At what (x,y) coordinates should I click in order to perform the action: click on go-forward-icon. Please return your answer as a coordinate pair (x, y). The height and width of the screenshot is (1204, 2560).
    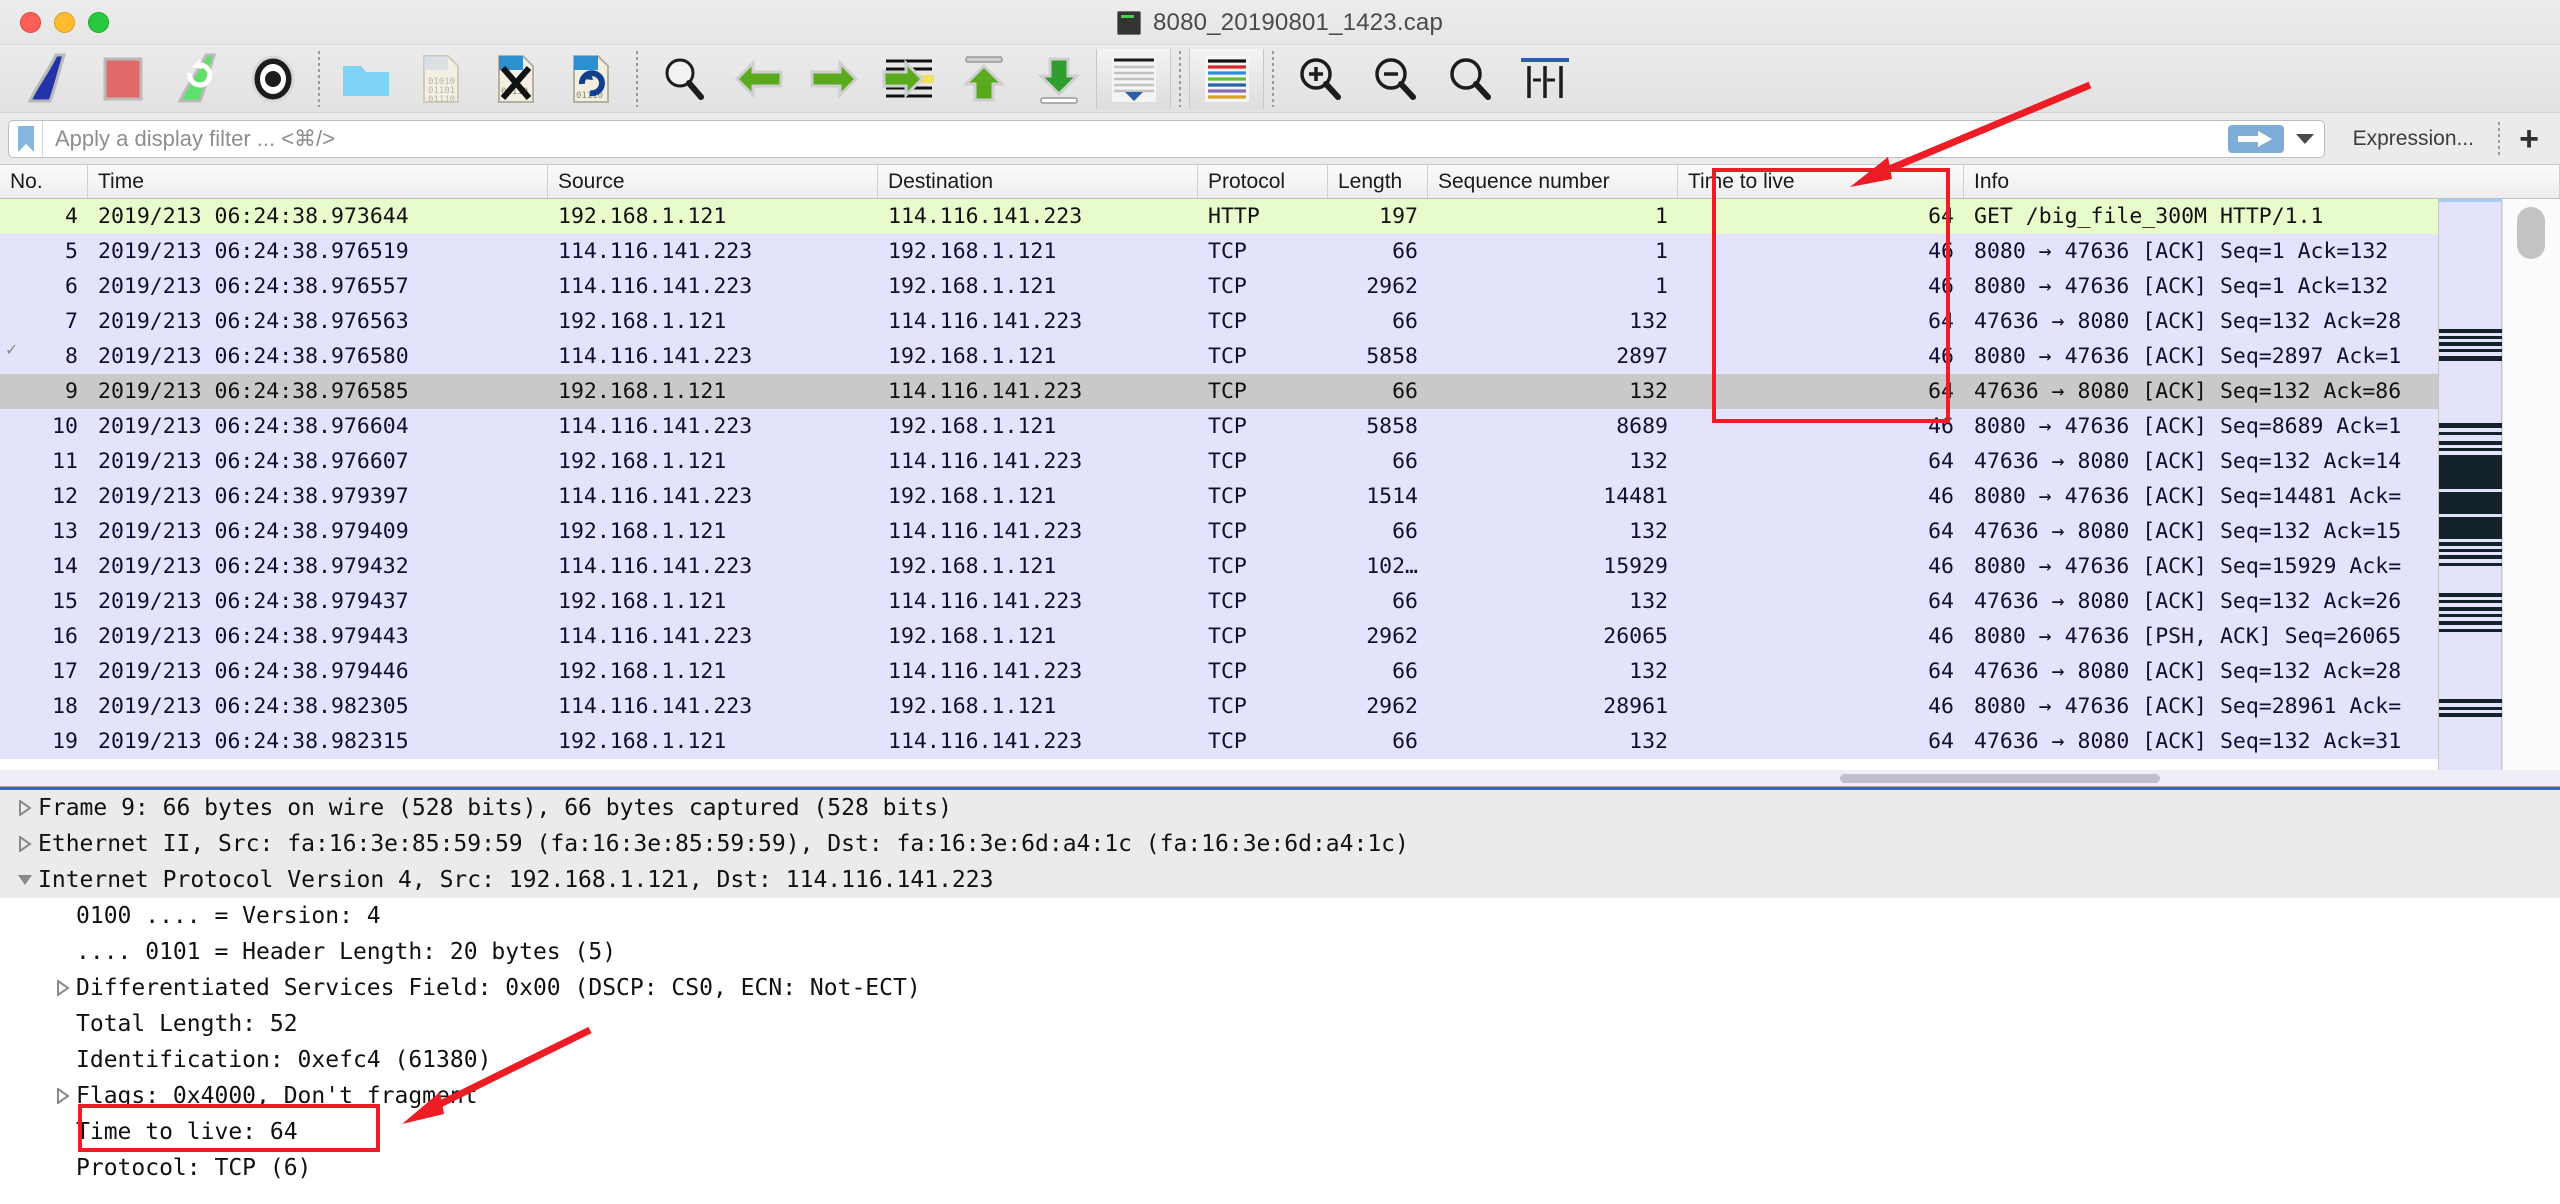
    Looking at the image, I should click on (833, 79).